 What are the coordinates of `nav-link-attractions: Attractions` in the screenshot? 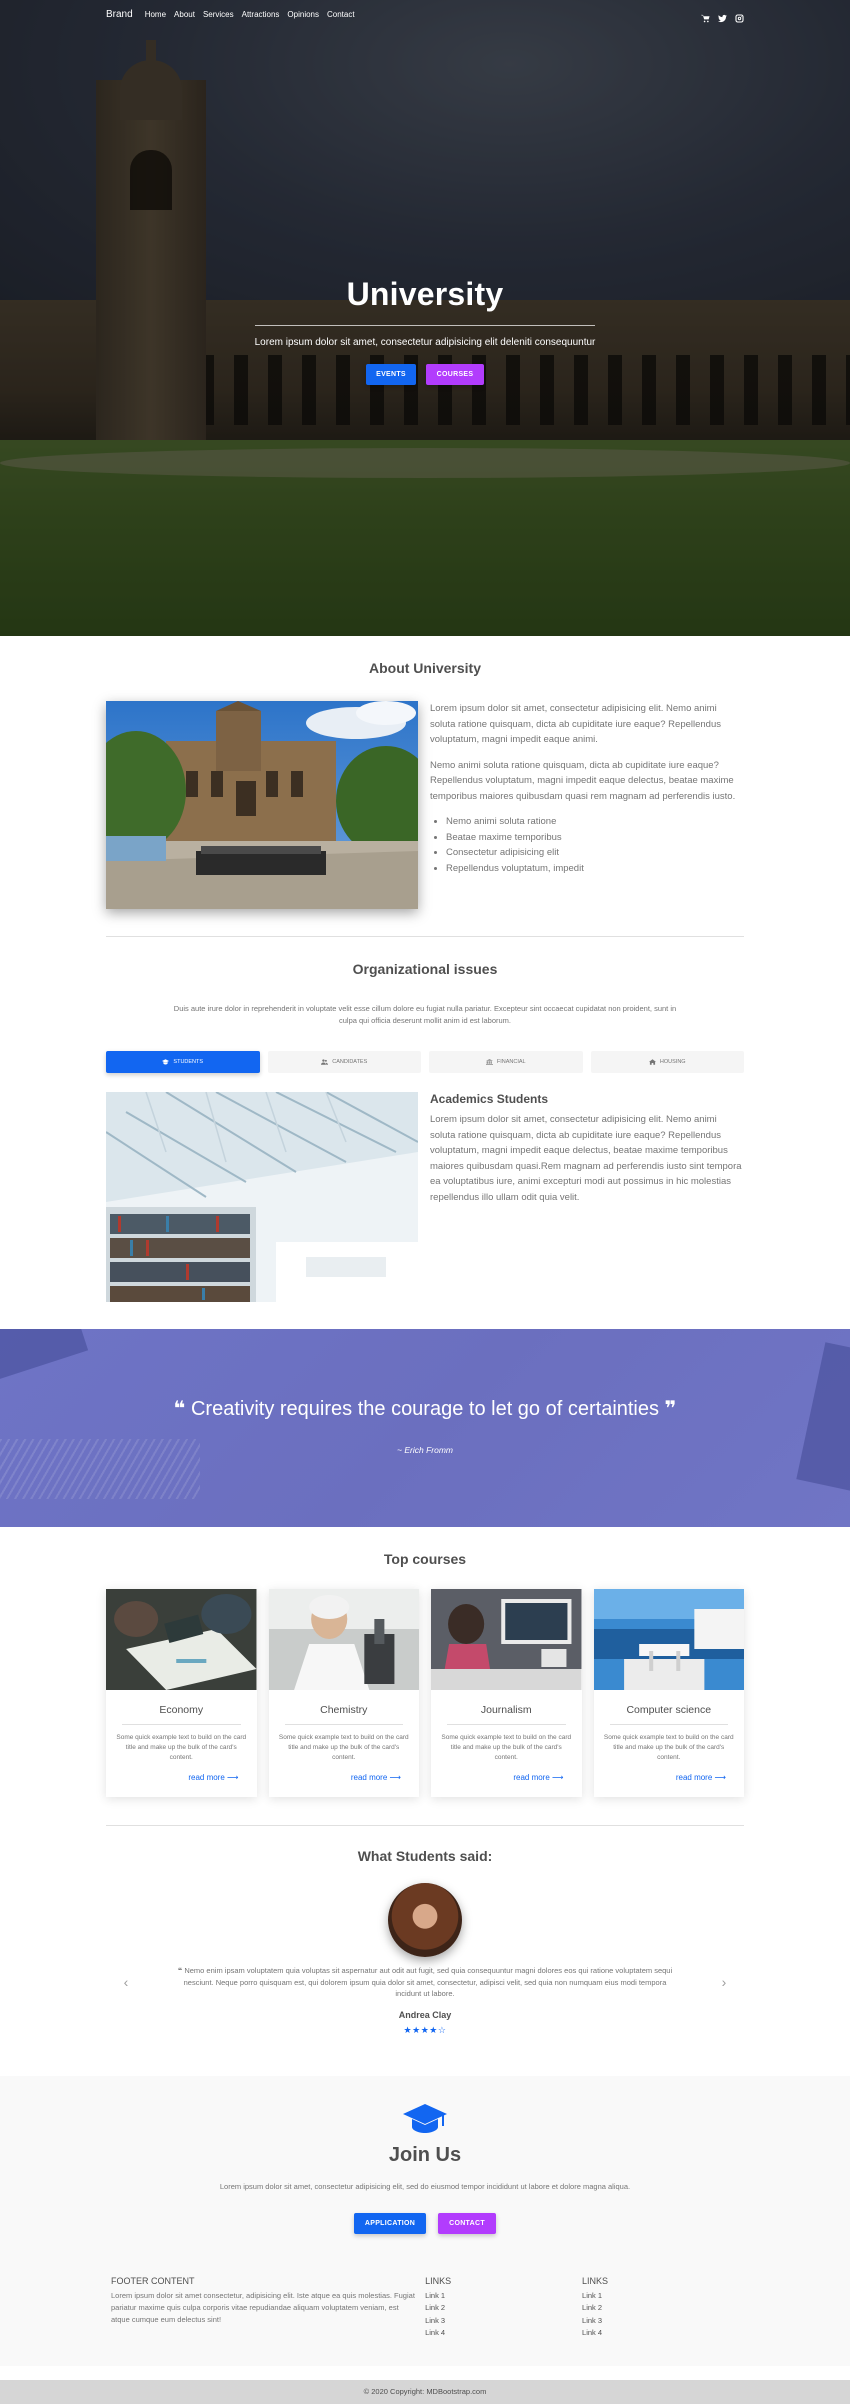 It's located at (261, 14).